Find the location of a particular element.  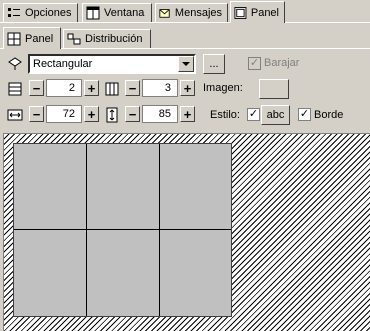

estilo-sample: abc is located at coordinates (275, 114).